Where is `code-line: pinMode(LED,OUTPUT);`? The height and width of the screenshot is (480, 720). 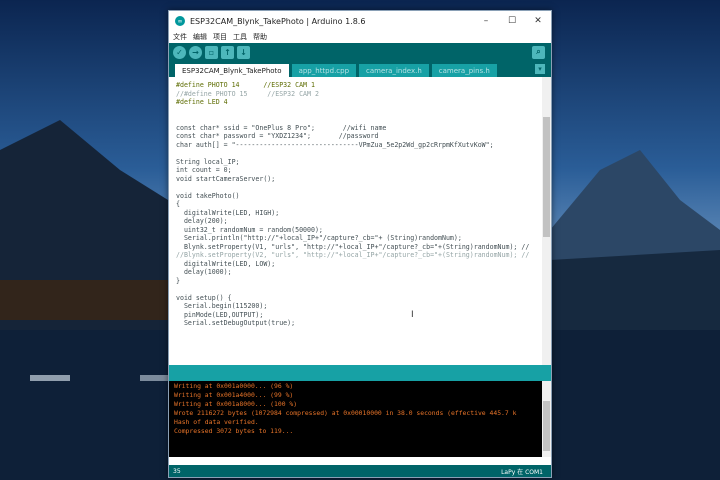
code-line: pinMode(LED,OUTPUT); is located at coordinates (220, 314).